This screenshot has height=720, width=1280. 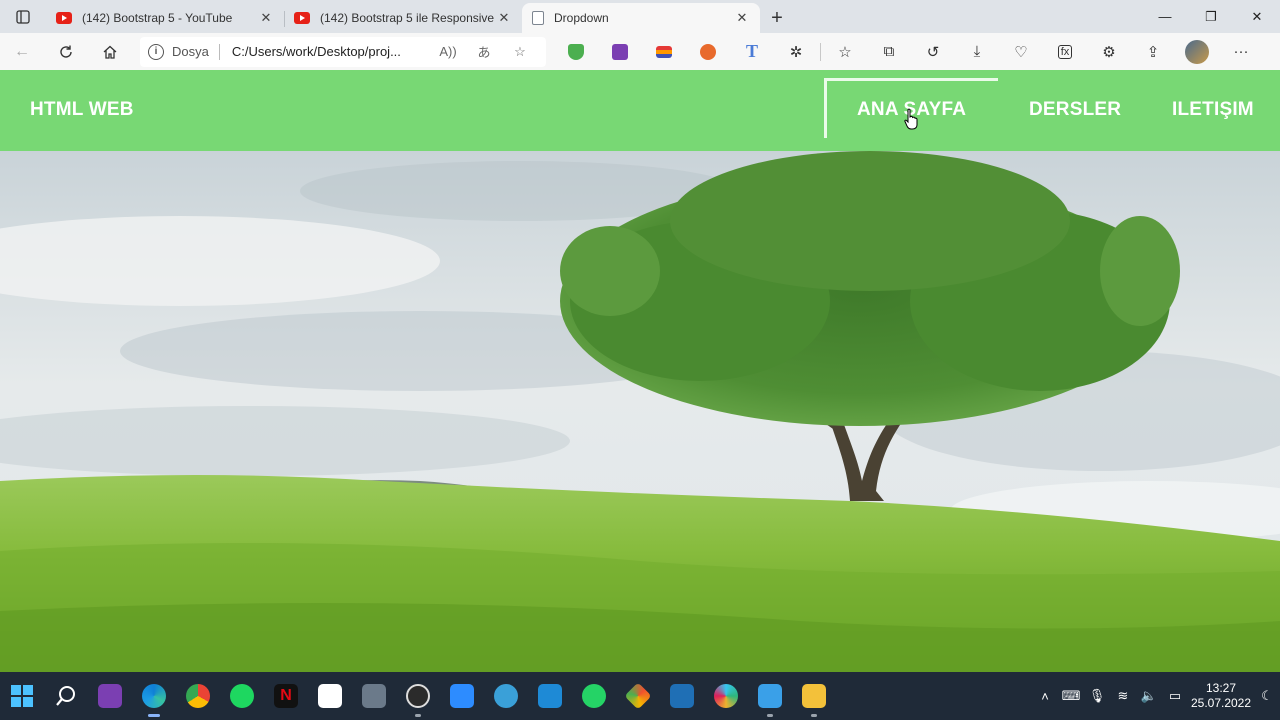 I want to click on edge-icon, so click(x=154, y=696).